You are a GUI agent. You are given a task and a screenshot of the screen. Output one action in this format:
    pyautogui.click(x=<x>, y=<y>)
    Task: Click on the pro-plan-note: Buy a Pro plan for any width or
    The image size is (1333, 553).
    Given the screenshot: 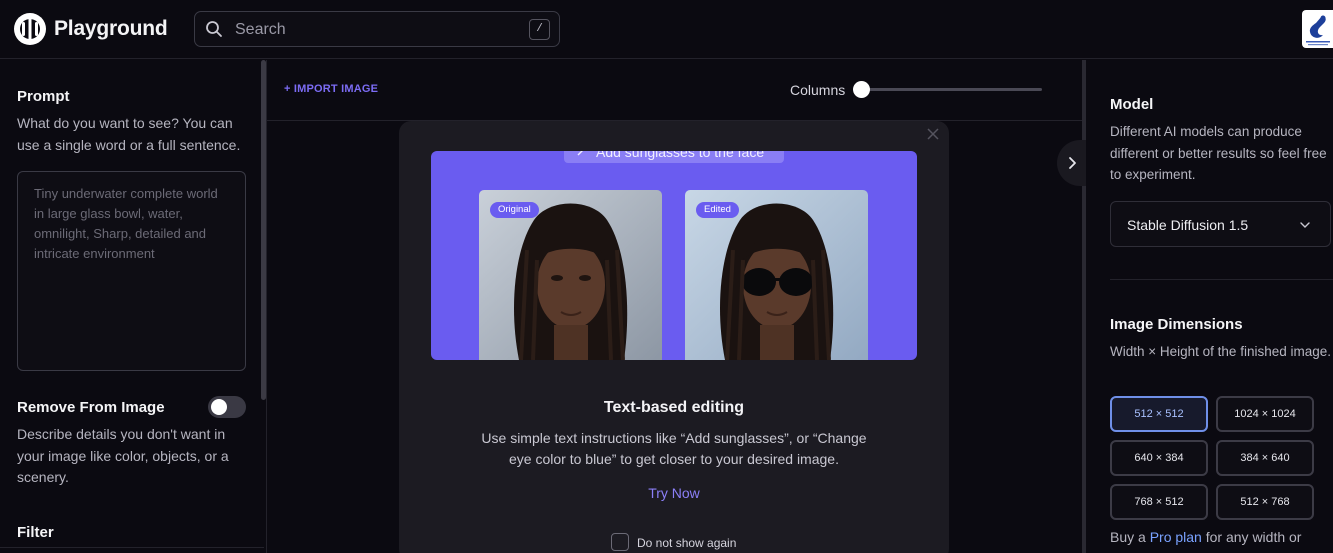 What is the action you would take?
    pyautogui.click(x=1205, y=537)
    